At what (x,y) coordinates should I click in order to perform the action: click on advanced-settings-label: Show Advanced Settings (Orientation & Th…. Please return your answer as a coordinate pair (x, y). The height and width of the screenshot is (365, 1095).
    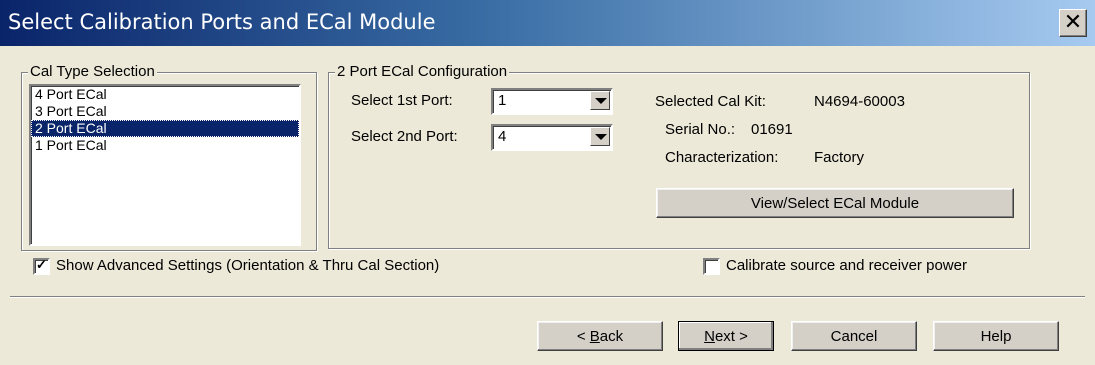
    Looking at the image, I should click on (247, 265).